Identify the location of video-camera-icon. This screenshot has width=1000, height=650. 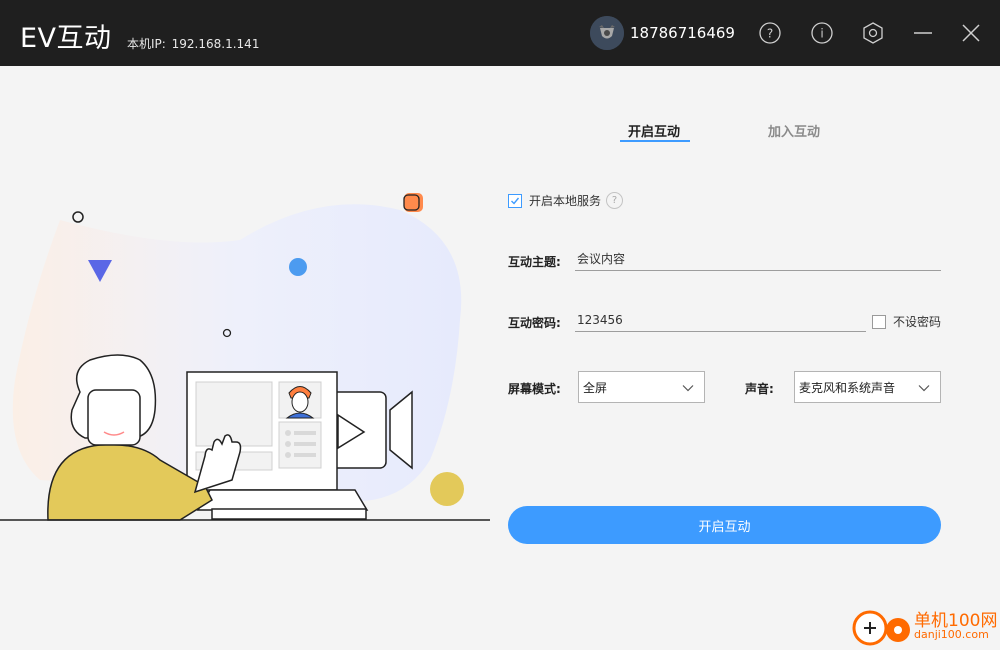
(371, 430).